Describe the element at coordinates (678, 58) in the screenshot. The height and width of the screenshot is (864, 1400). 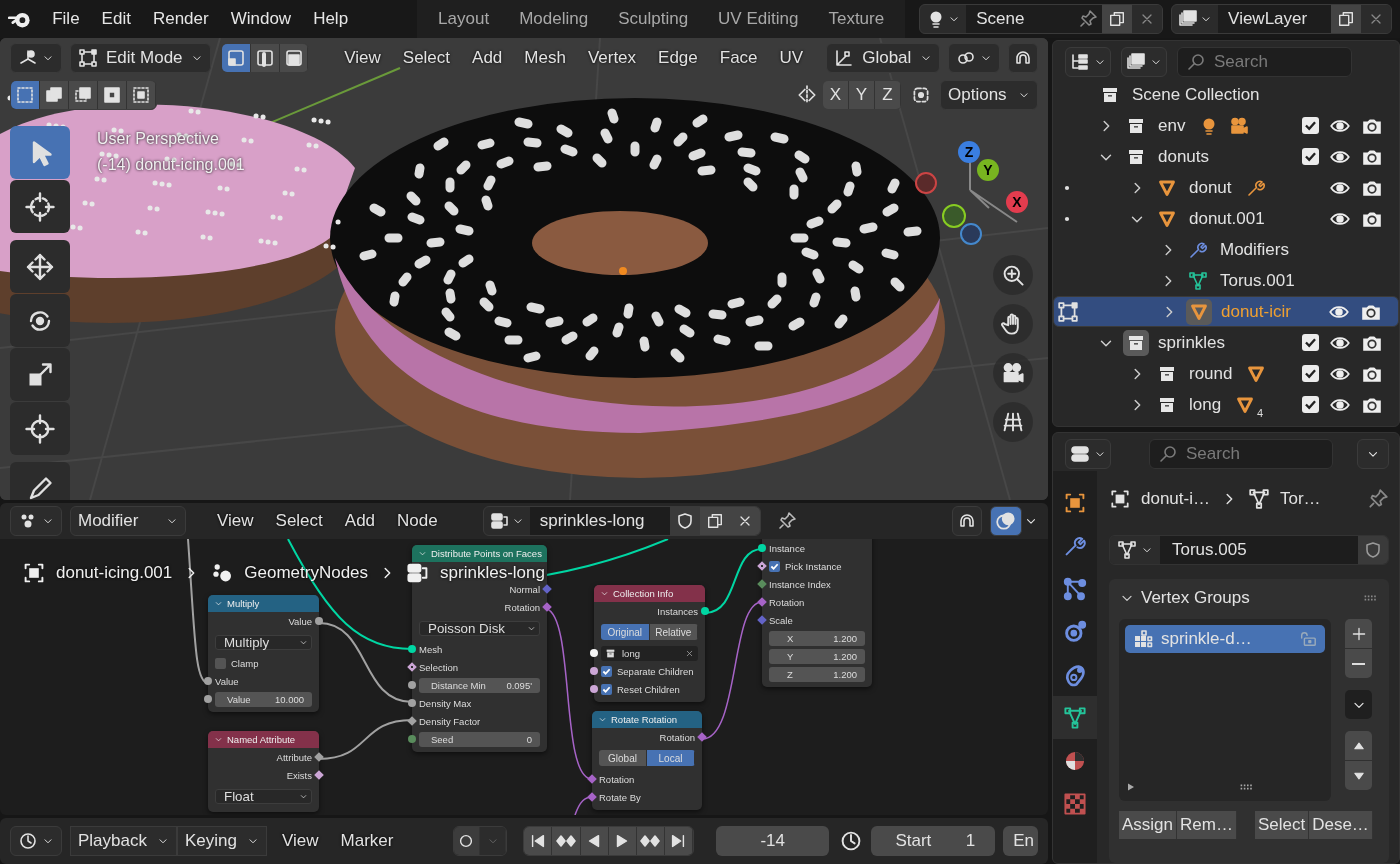
I see `menu-item: Edge` at that location.